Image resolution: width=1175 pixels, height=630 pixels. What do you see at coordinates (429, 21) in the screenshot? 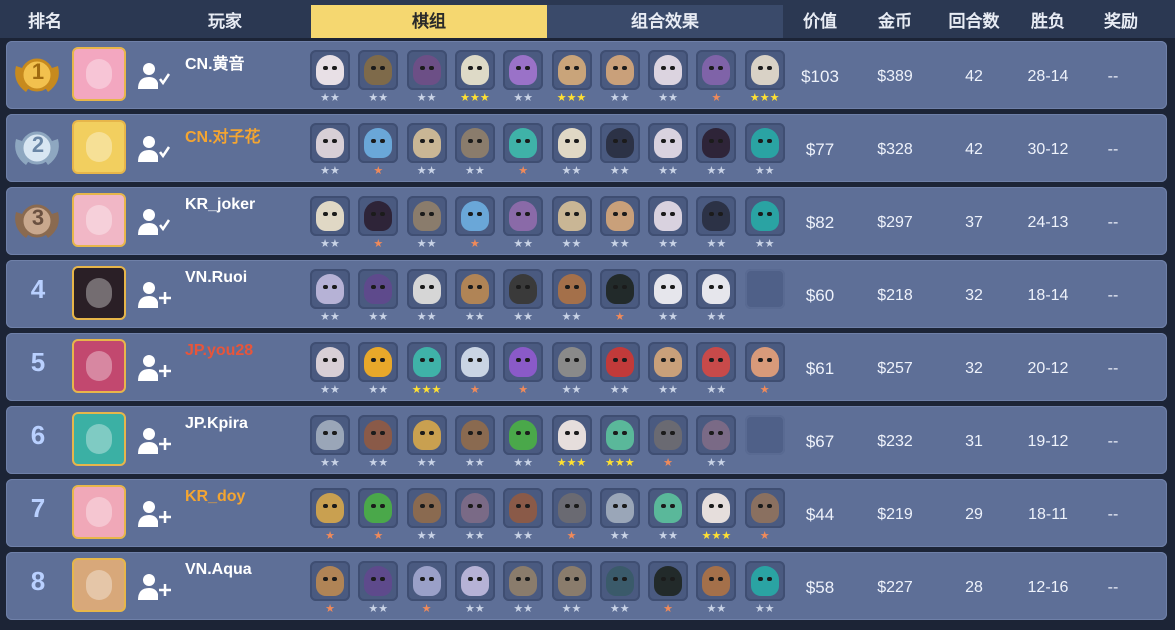
I see `tab-lineup: 棋组` at bounding box center [429, 21].